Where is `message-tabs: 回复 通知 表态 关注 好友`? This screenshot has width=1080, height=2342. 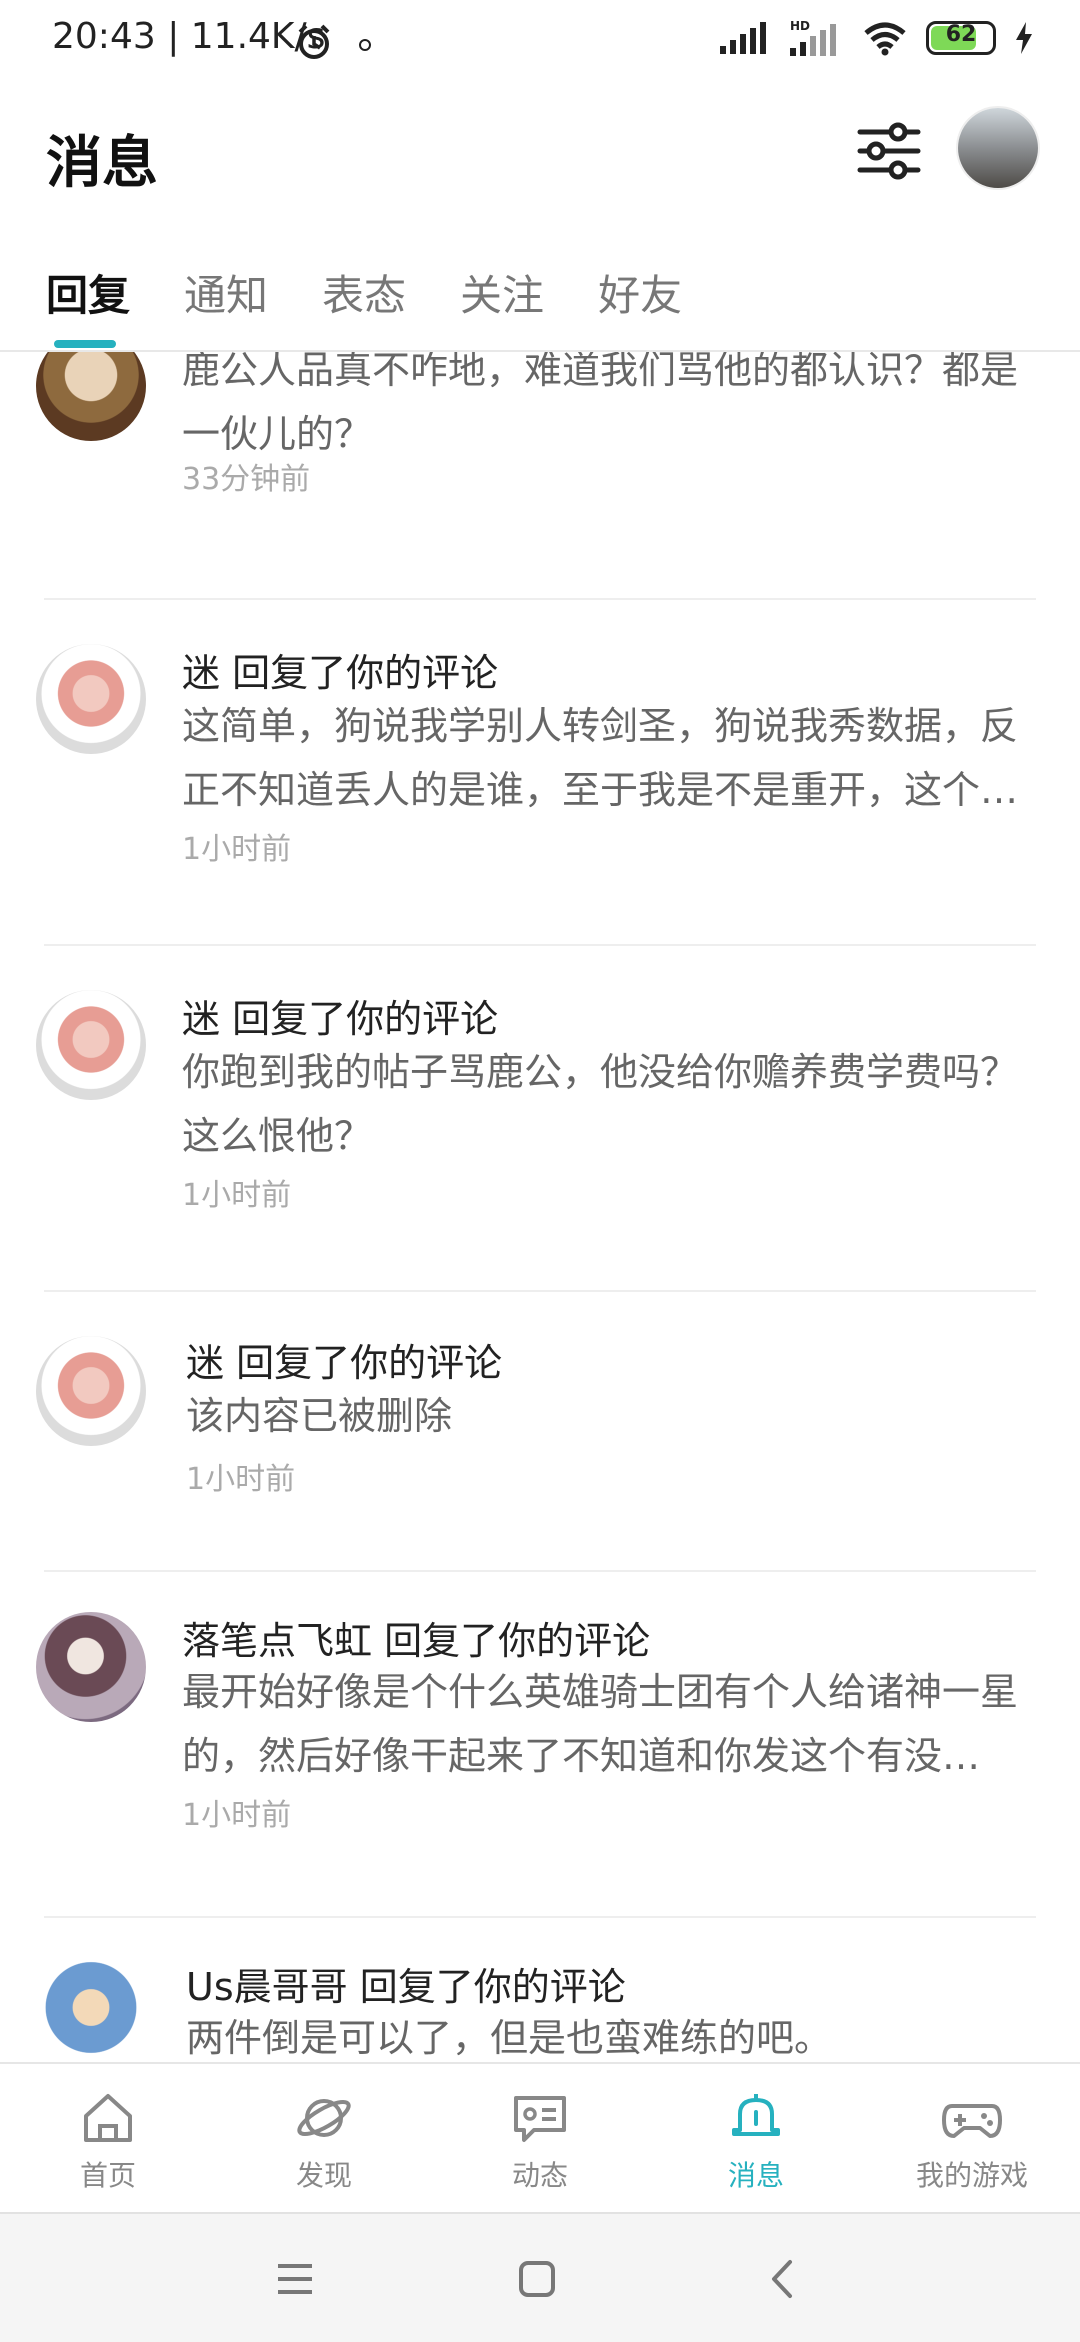 message-tabs: 回复 通知 表态 关注 好友 is located at coordinates (364, 292).